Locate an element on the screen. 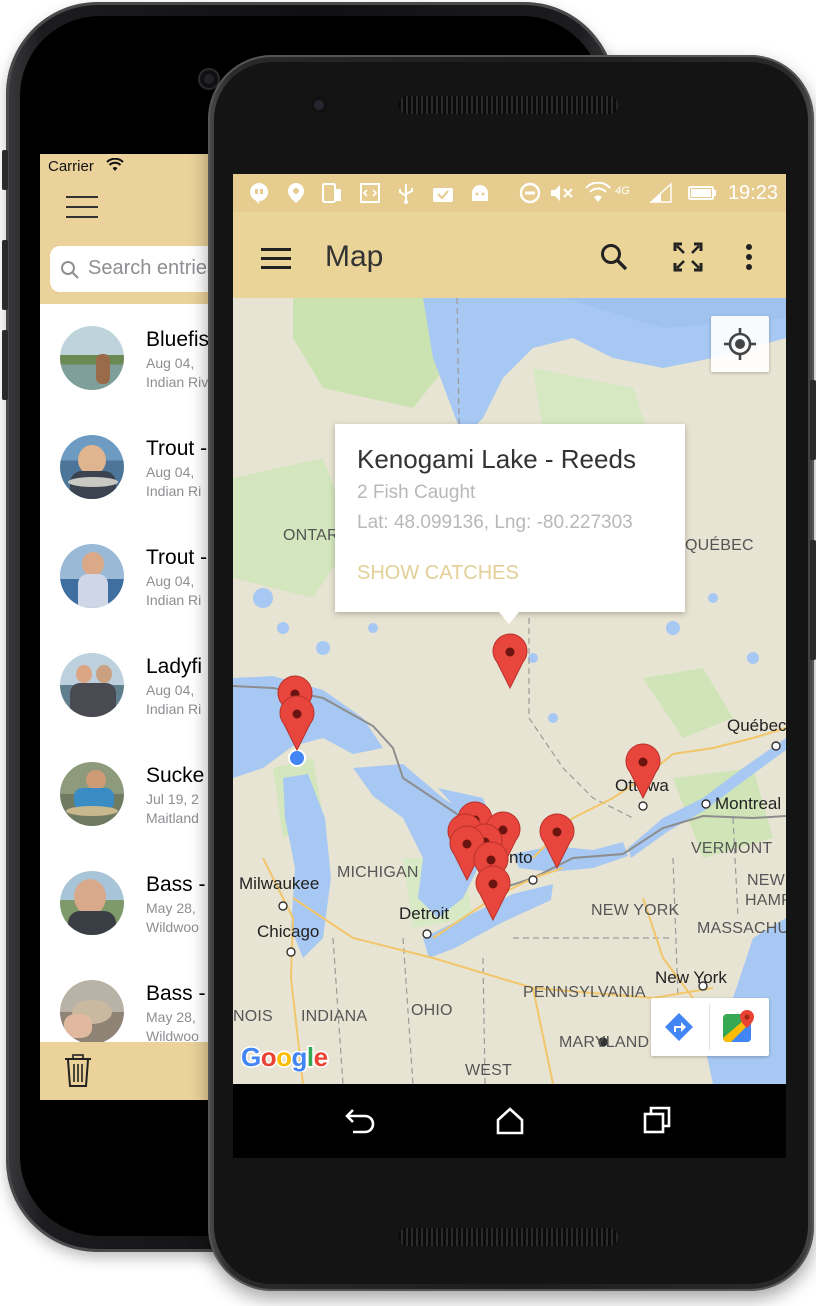 The height and width of the screenshot is (1306, 816). svg-text: Google is located at coordinates (284, 1057).